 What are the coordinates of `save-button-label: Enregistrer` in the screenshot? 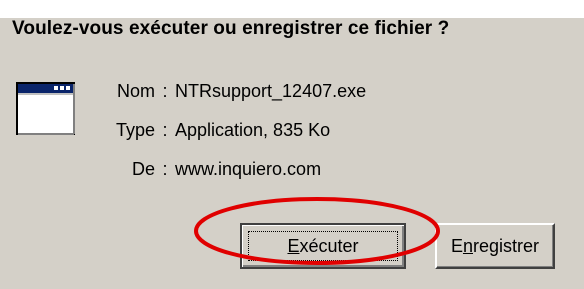 It's located at (495, 246).